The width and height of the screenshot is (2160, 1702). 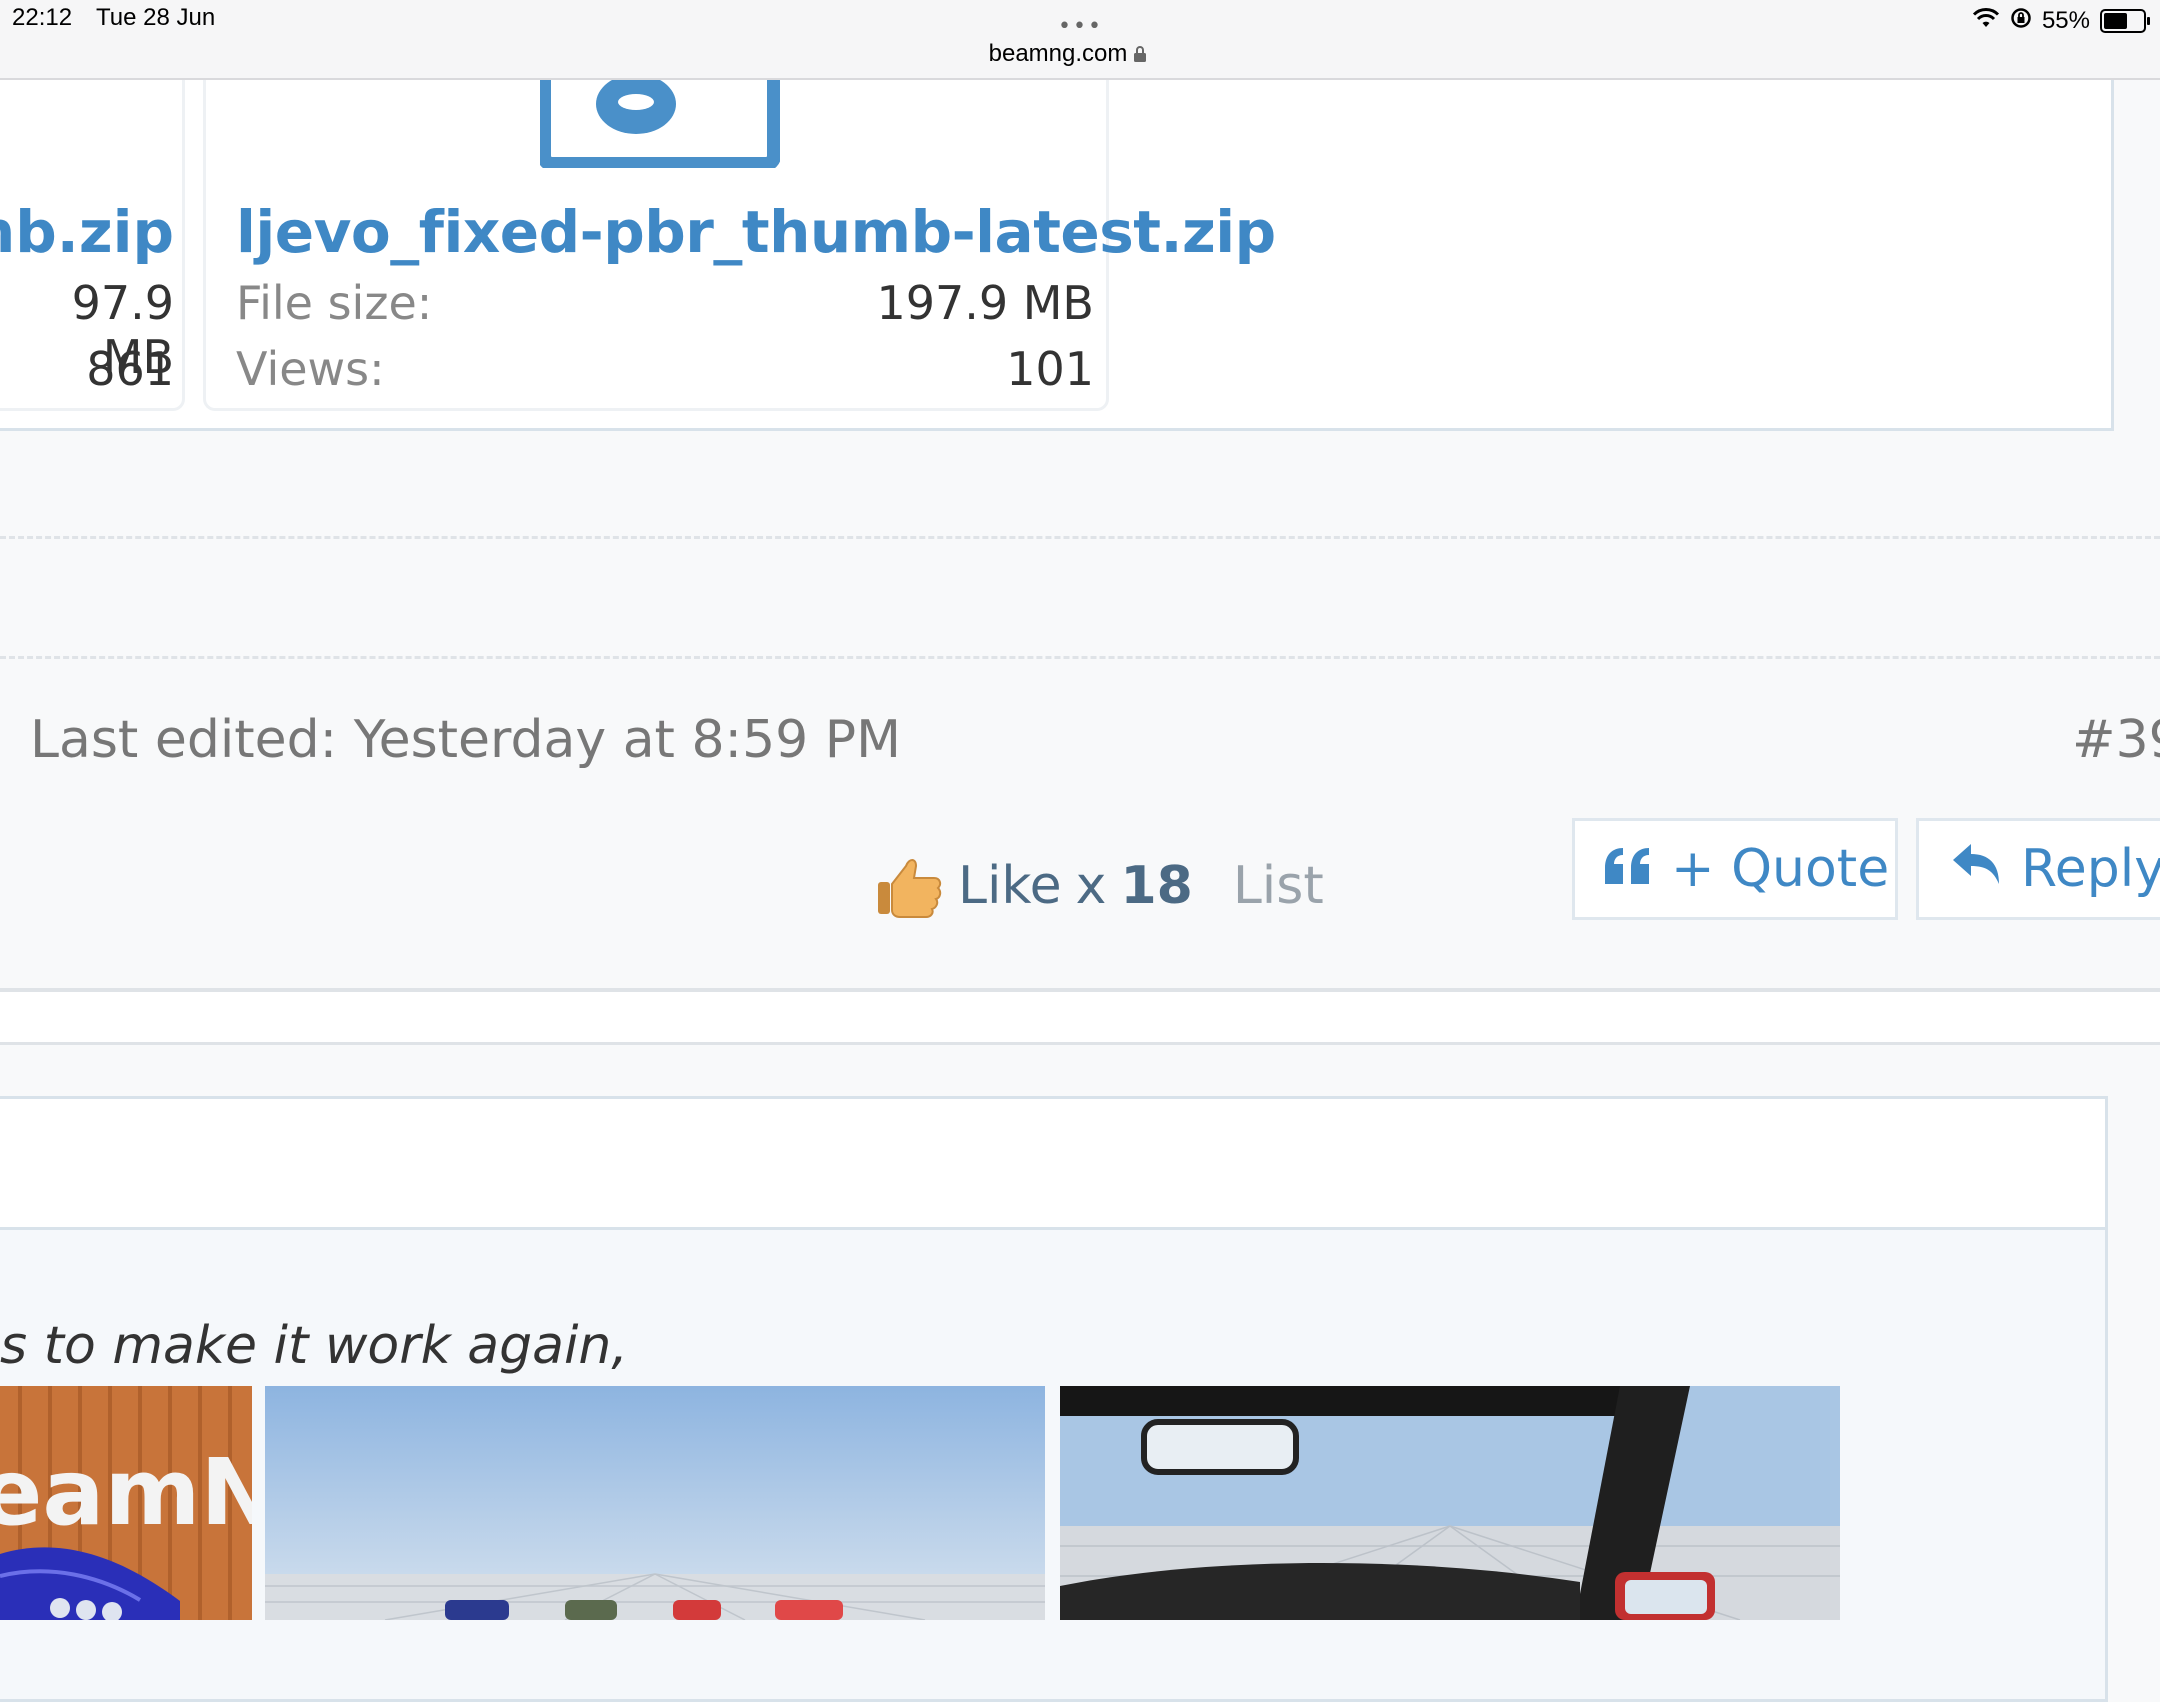 What do you see at coordinates (2116, 740) in the screenshot?
I see `post-permalink: #39` at bounding box center [2116, 740].